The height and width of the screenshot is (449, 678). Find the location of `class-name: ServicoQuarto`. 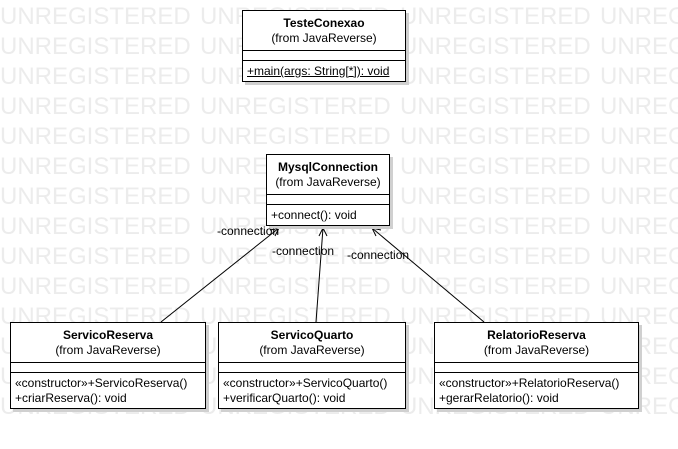

class-name: ServicoQuarto is located at coordinates (312, 335).